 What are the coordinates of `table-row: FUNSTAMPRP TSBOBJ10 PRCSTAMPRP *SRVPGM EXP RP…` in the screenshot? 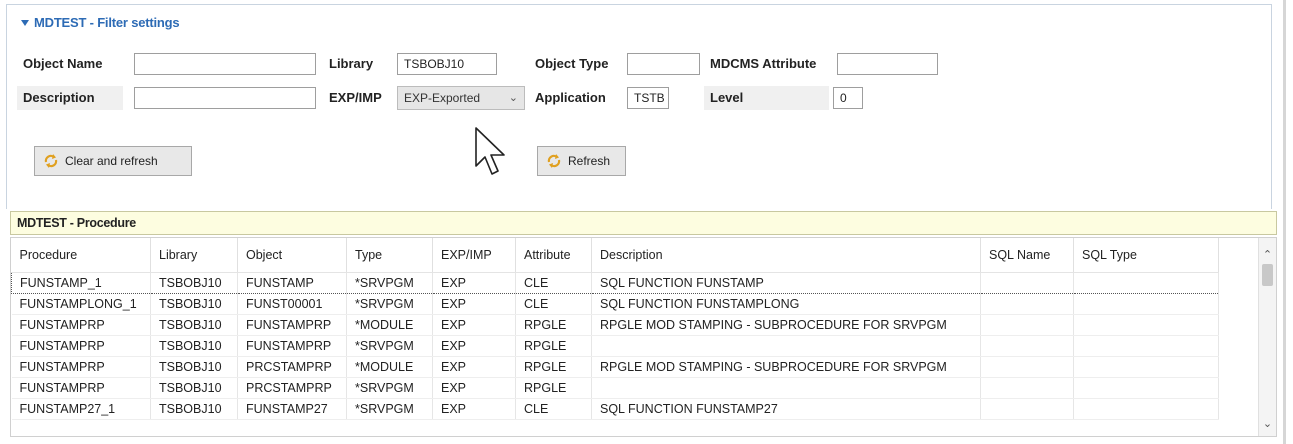 It's located at (615, 388).